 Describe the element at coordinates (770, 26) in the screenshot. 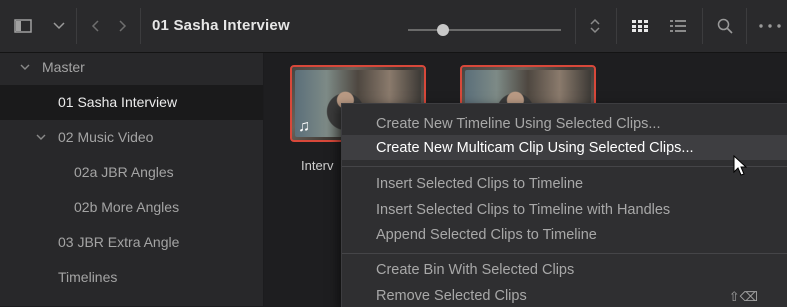

I see `more-icon` at that location.